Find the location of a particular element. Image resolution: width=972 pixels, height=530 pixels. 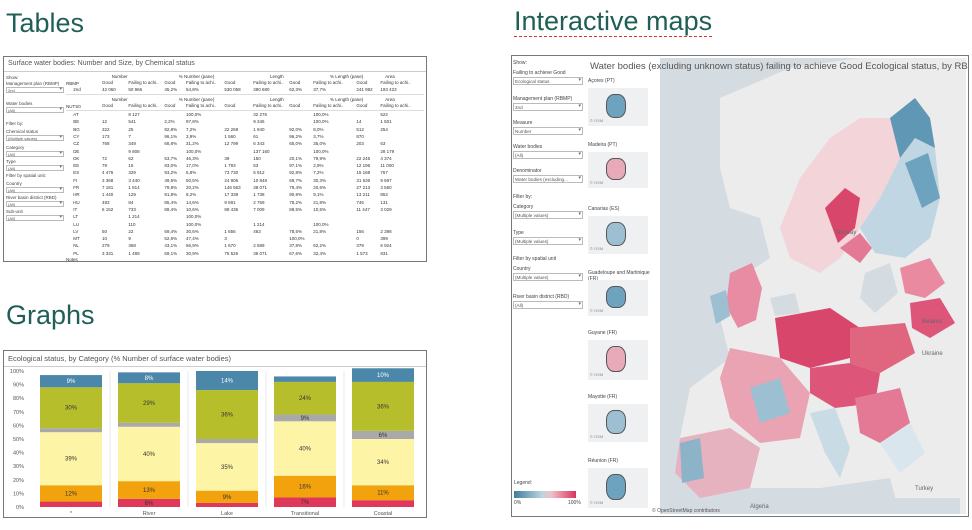

table-cell: 11 447 is located at coordinates (363, 209).